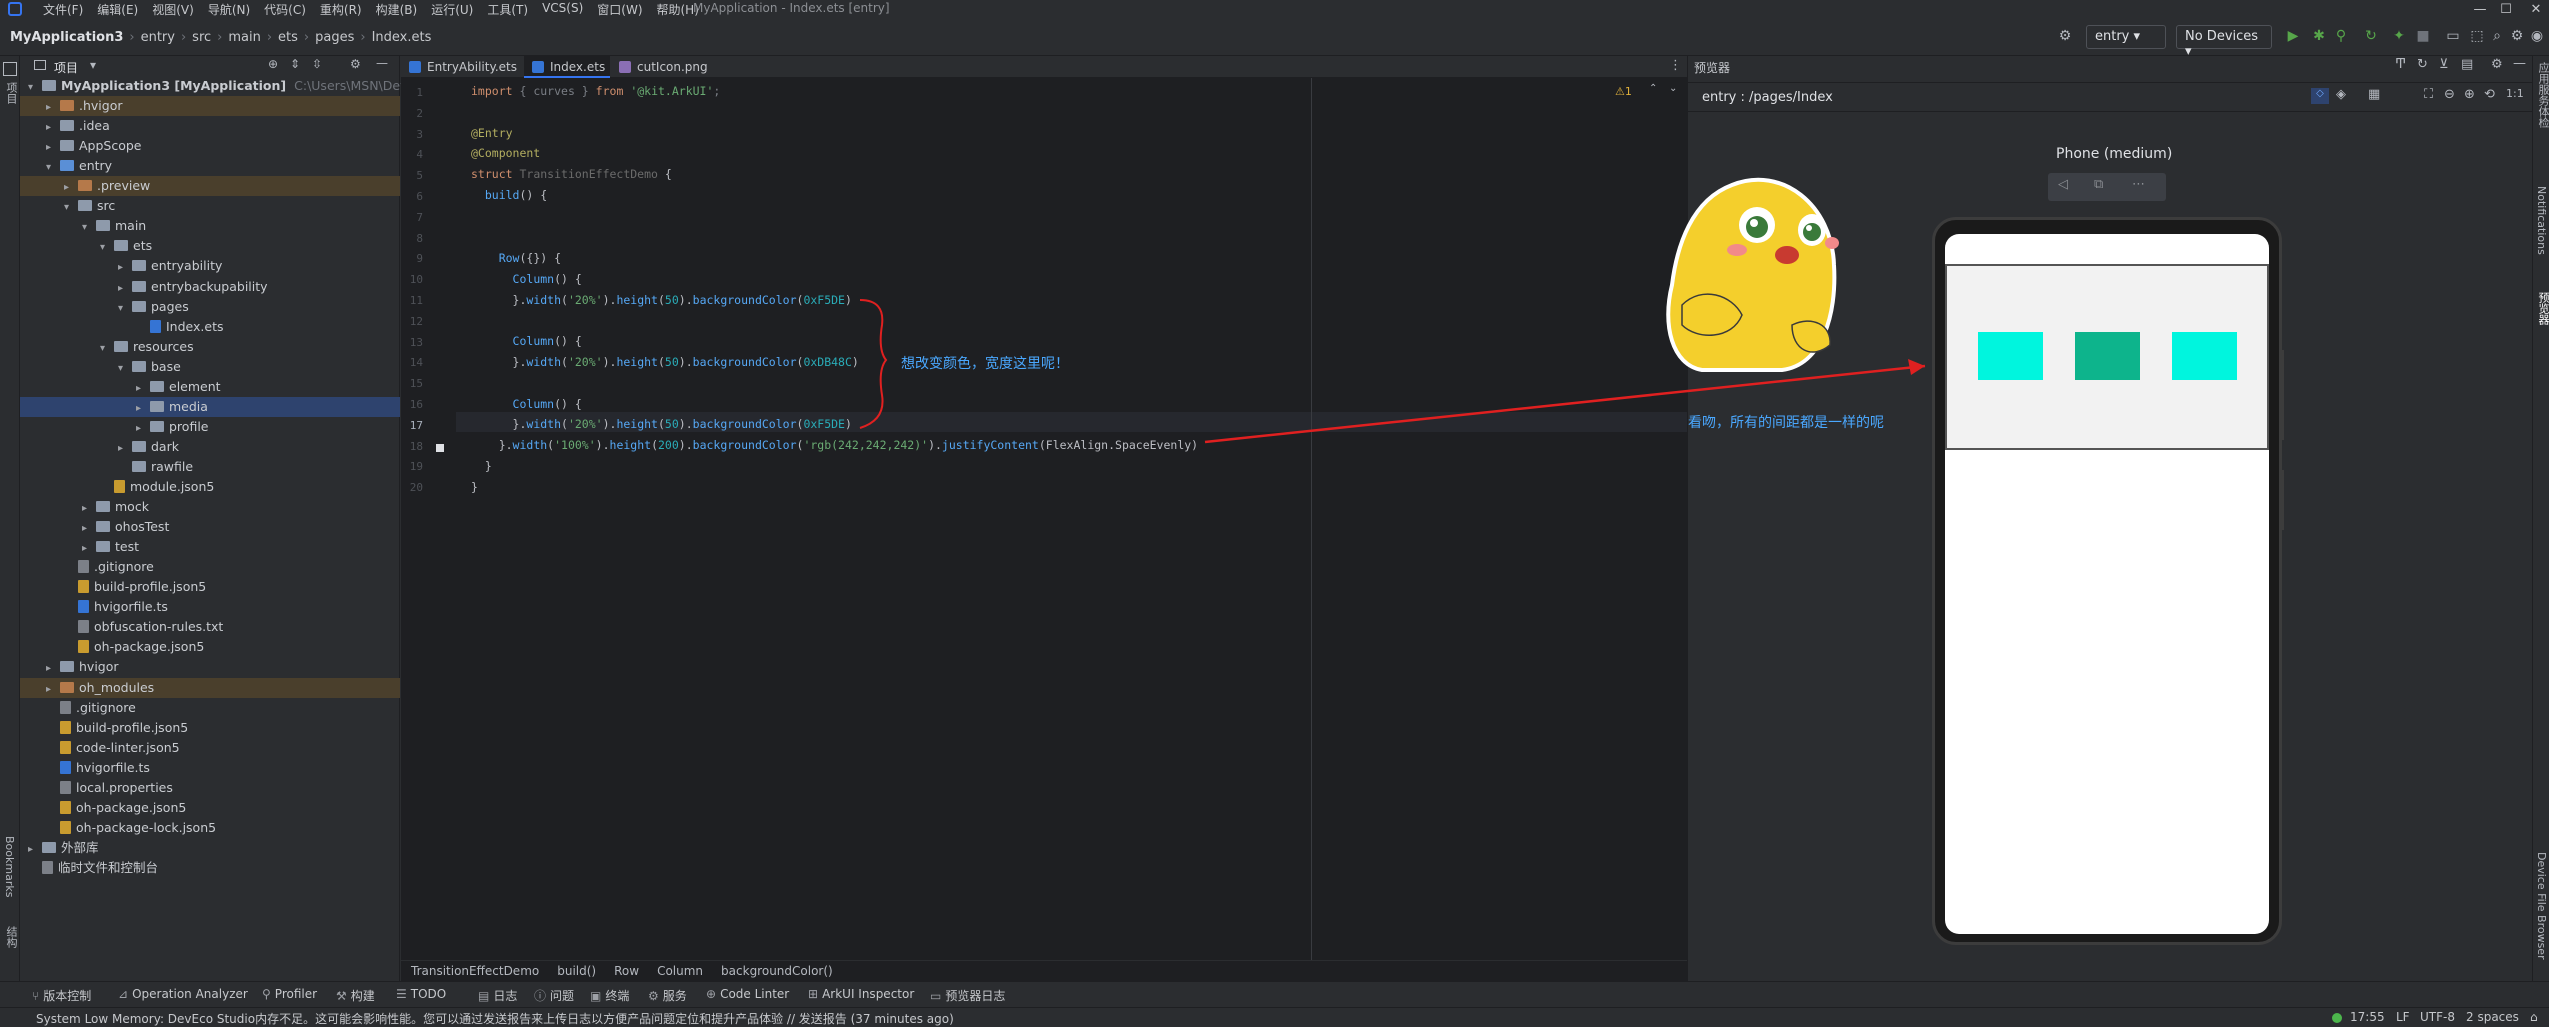  I want to click on tool-icon: ⑂, so click(36, 996).